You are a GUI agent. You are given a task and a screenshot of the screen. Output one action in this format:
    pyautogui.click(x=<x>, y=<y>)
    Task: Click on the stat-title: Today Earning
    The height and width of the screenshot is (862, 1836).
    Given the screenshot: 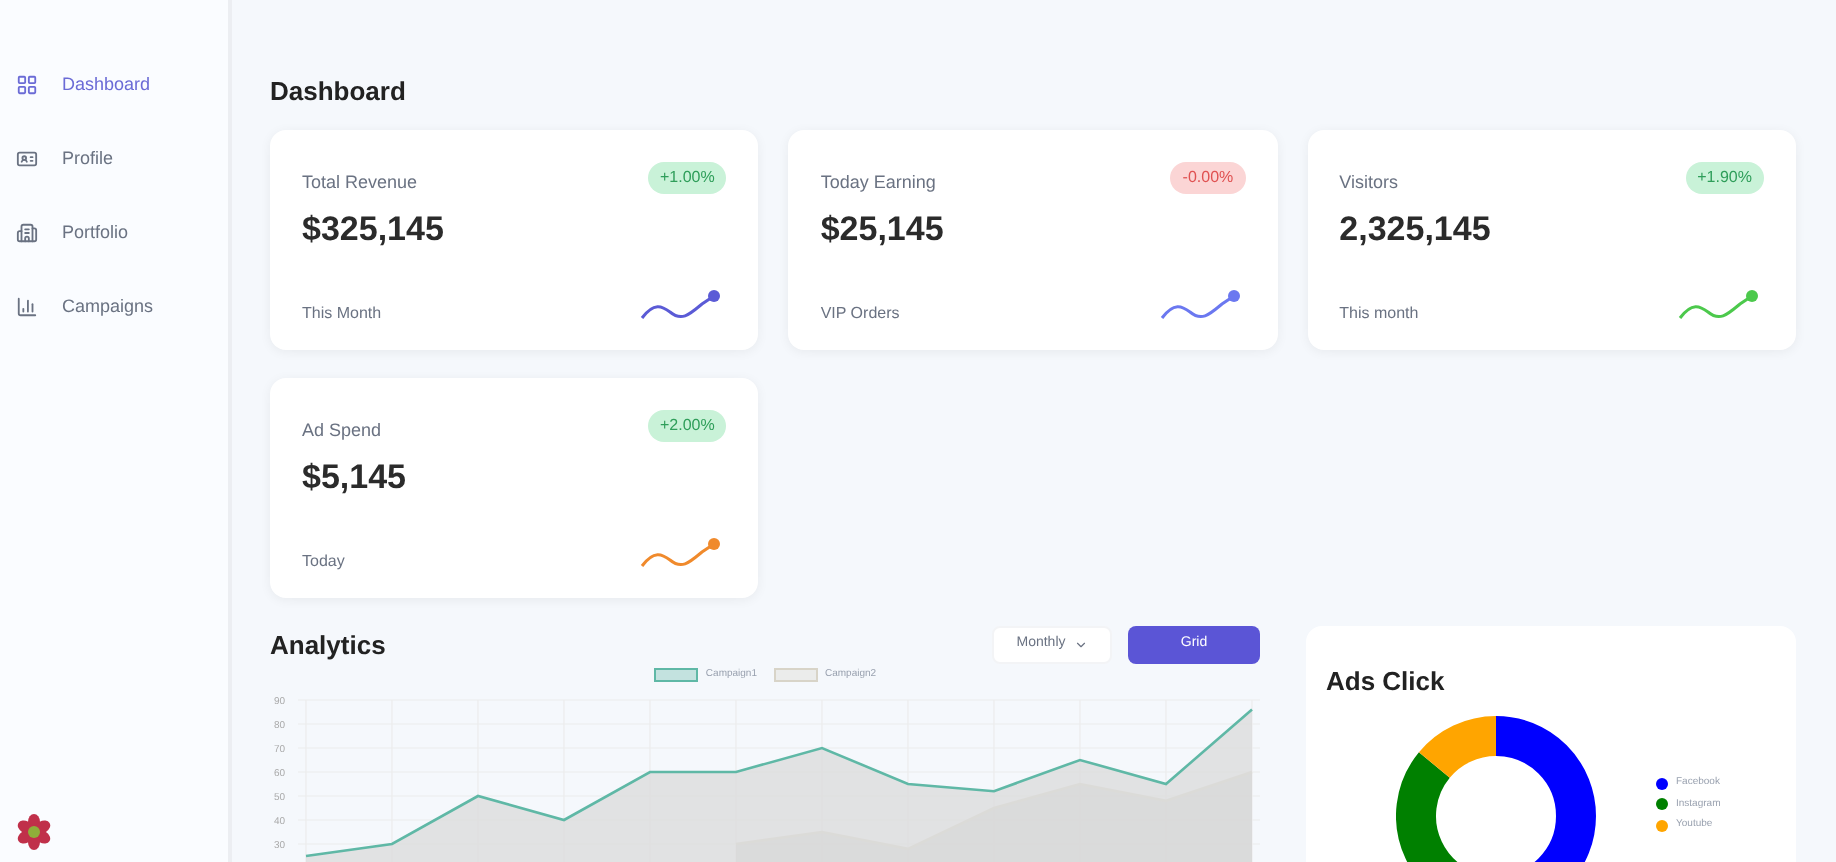 What is the action you would take?
    pyautogui.click(x=878, y=182)
    